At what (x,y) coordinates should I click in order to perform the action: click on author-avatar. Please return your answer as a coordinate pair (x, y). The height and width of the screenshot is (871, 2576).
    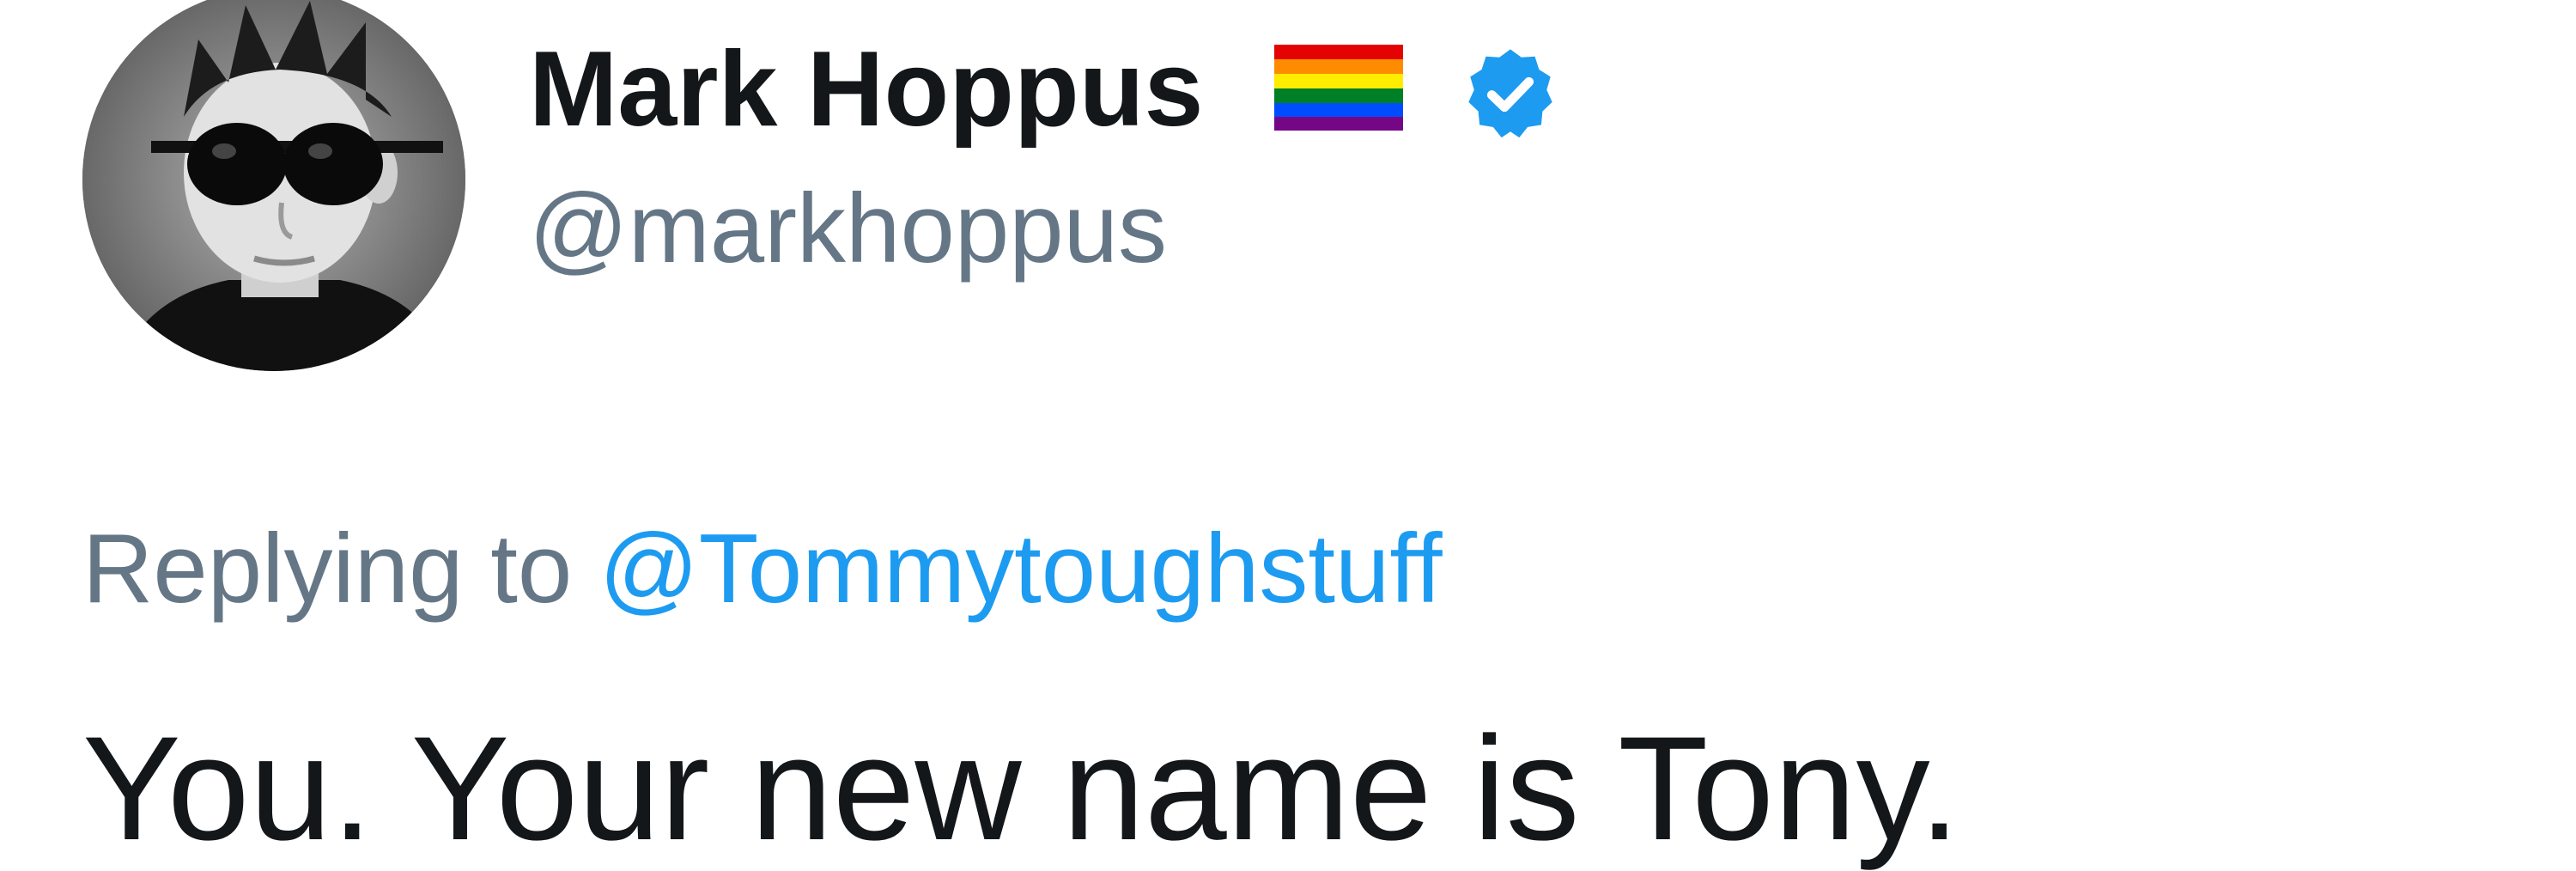
    Looking at the image, I should click on (273, 185).